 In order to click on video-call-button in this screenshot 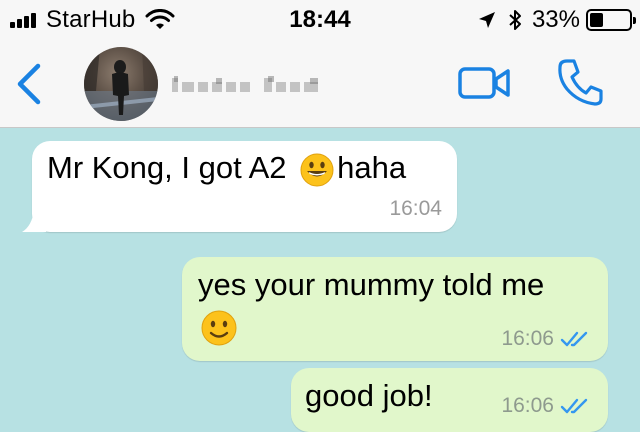, I will do `click(485, 83)`.